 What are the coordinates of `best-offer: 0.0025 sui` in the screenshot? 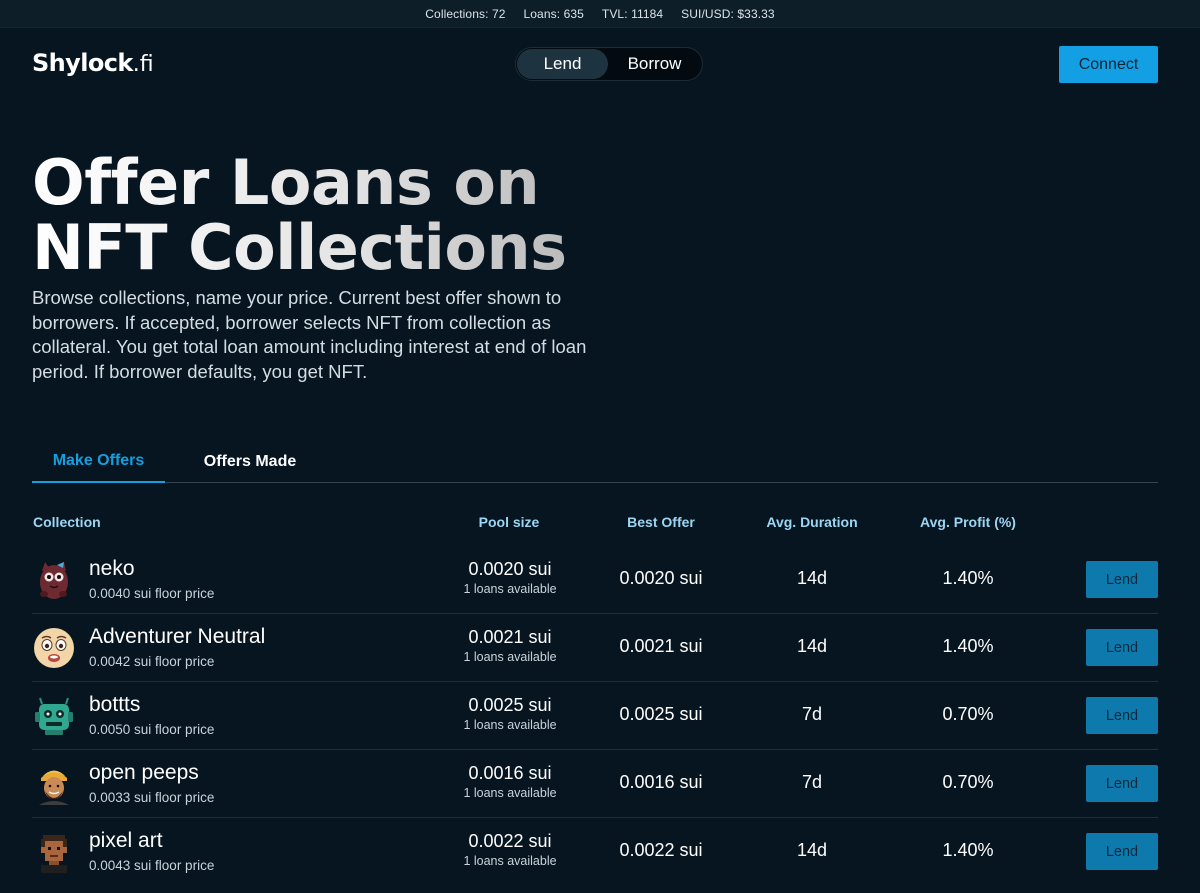 It's located at (661, 714).